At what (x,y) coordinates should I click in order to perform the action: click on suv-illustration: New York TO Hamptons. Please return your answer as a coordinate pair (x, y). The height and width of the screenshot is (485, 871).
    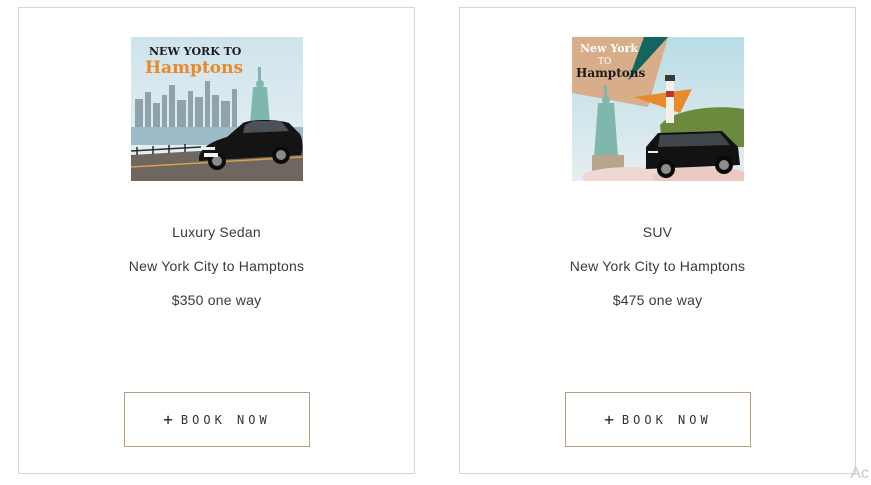
    Looking at the image, I should click on (658, 109).